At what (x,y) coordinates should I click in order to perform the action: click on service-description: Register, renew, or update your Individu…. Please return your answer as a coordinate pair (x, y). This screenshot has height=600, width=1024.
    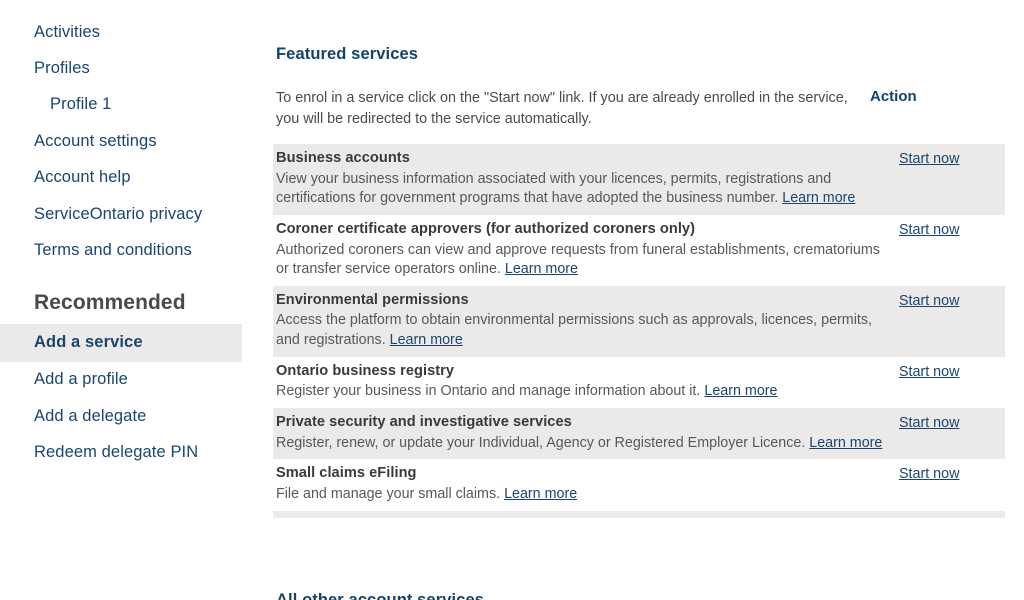
    Looking at the image, I should click on (580, 444).